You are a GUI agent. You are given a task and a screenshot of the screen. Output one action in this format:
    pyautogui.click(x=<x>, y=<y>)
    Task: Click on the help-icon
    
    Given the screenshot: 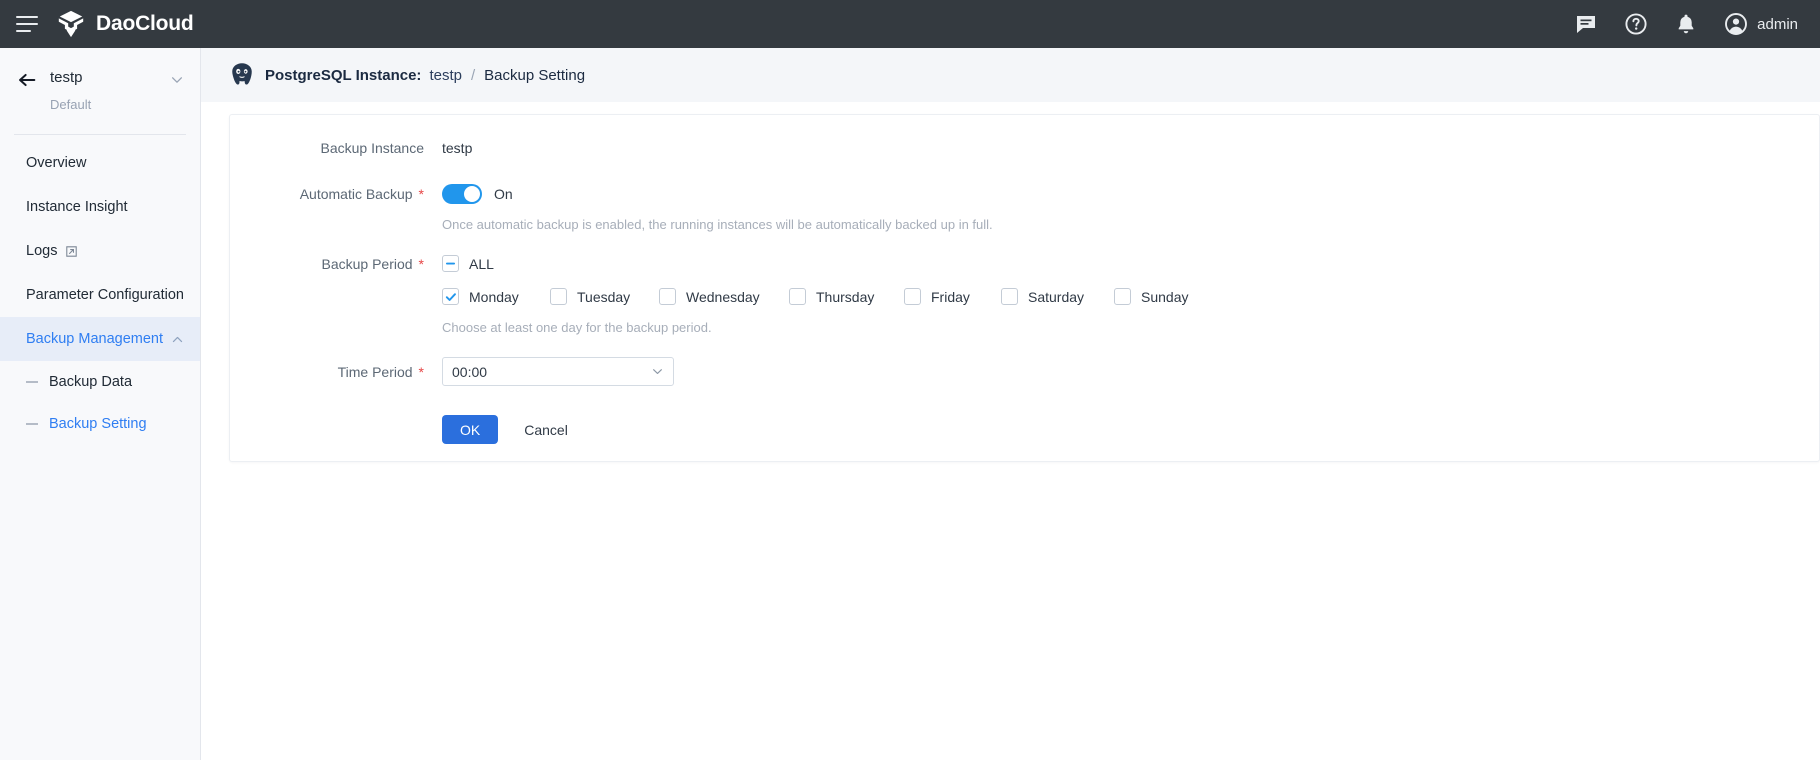 What is the action you would take?
    pyautogui.click(x=1636, y=24)
    